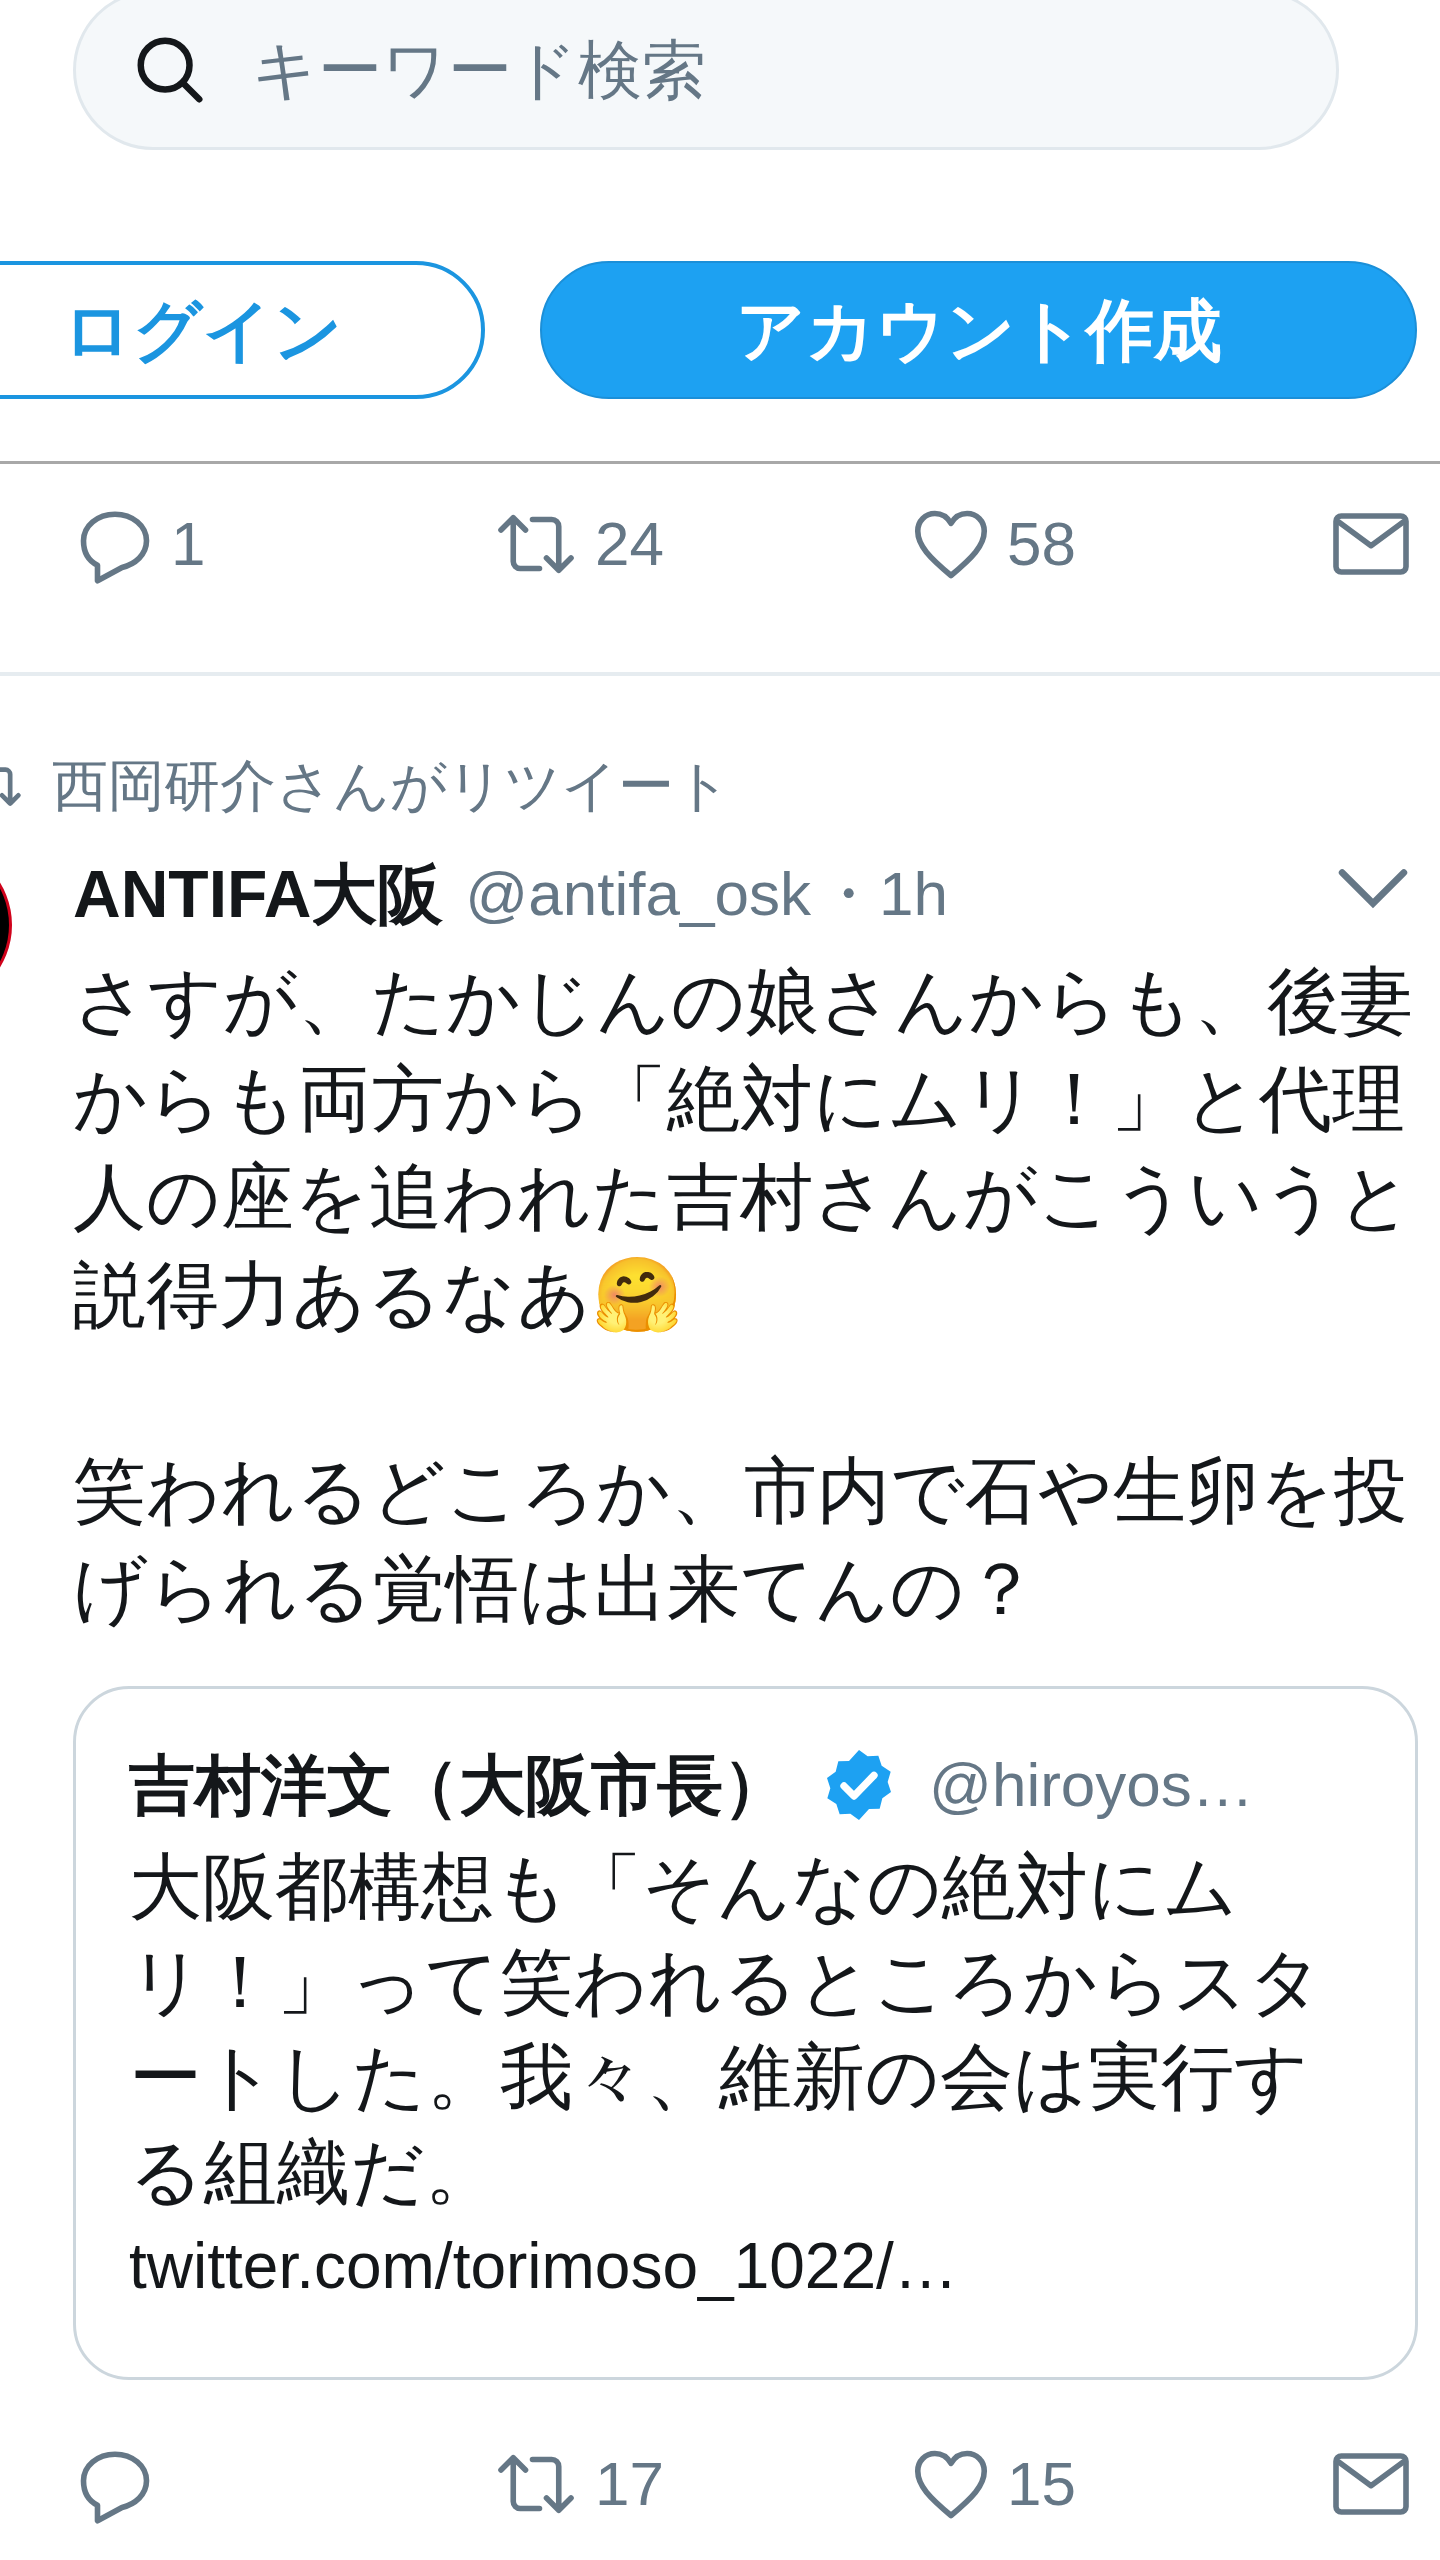  I want to click on action-count: 24, so click(629, 544).